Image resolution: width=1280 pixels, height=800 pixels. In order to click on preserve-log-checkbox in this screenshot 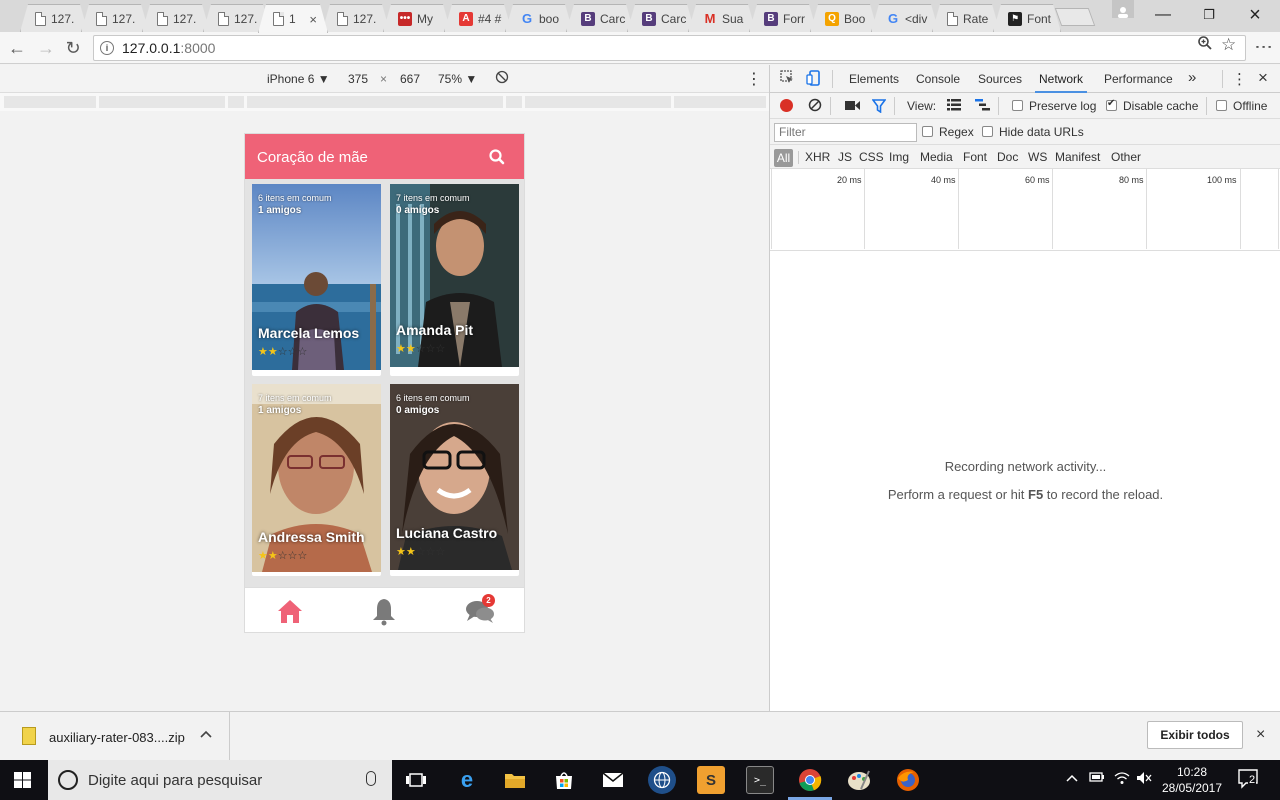, I will do `click(1017, 105)`.